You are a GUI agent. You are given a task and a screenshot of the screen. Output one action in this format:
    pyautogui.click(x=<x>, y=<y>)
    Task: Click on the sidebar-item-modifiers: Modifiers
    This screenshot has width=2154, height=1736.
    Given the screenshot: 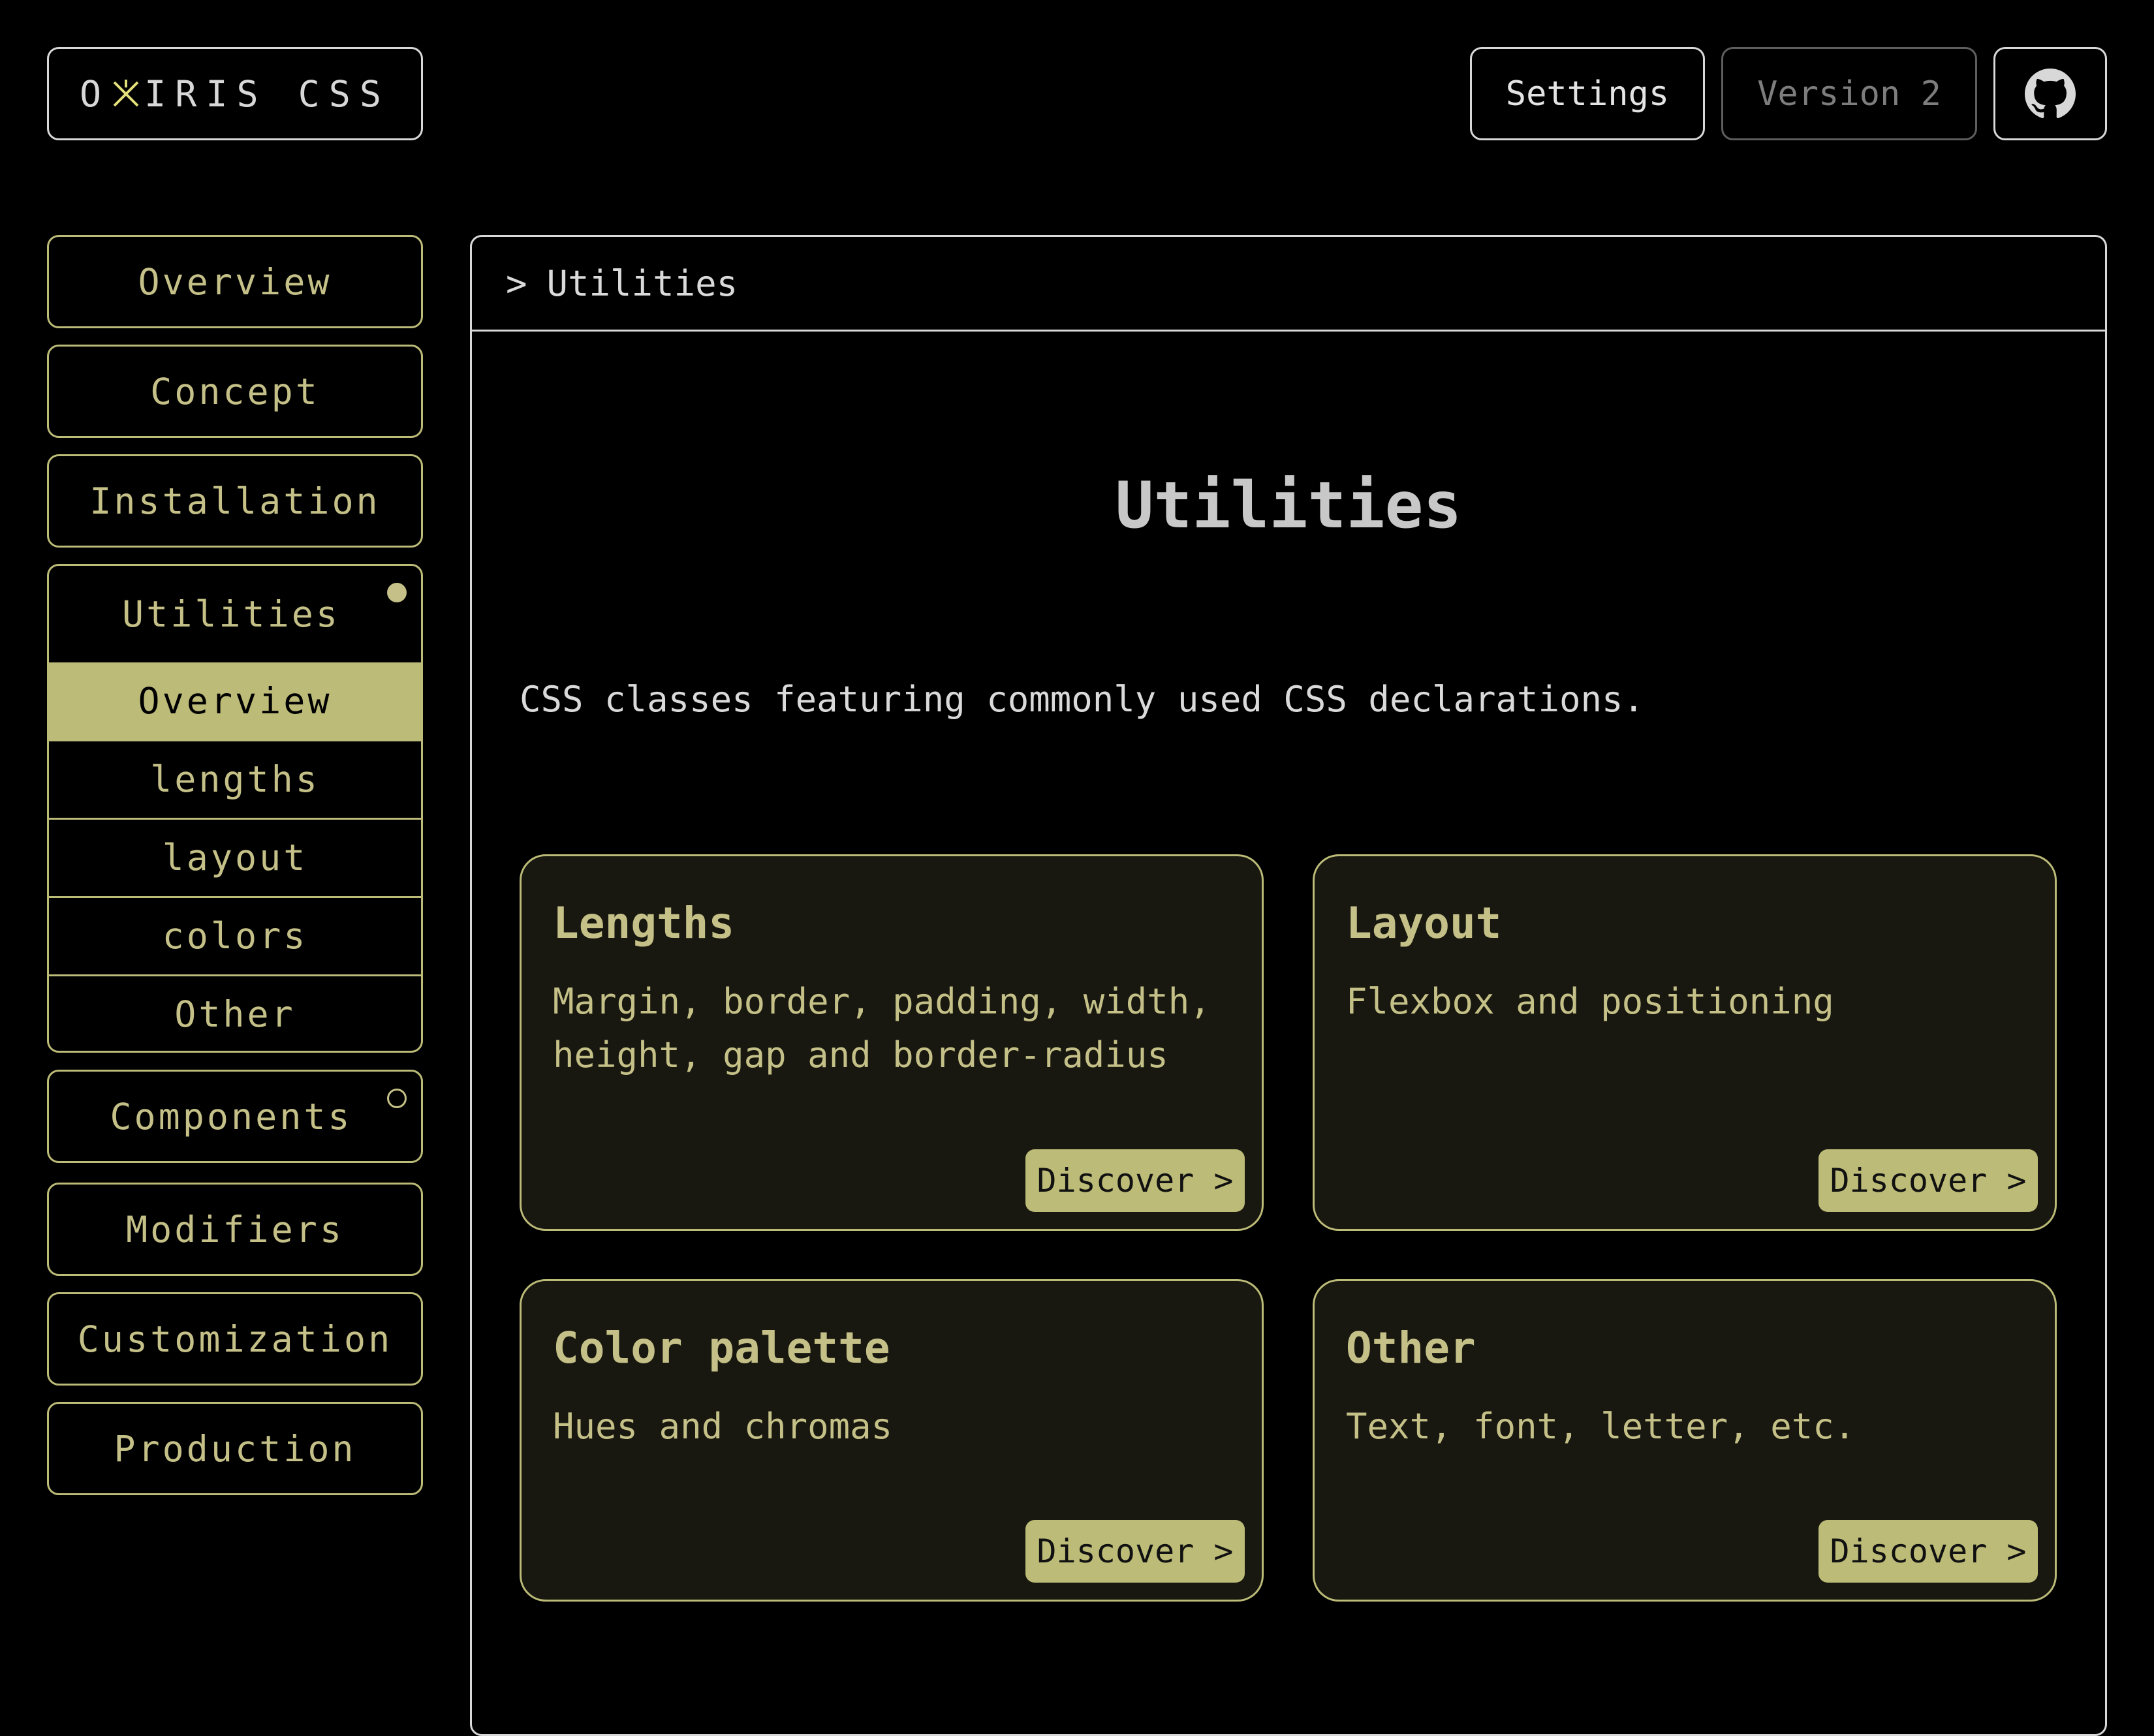 What is the action you would take?
    pyautogui.click(x=235, y=1229)
    